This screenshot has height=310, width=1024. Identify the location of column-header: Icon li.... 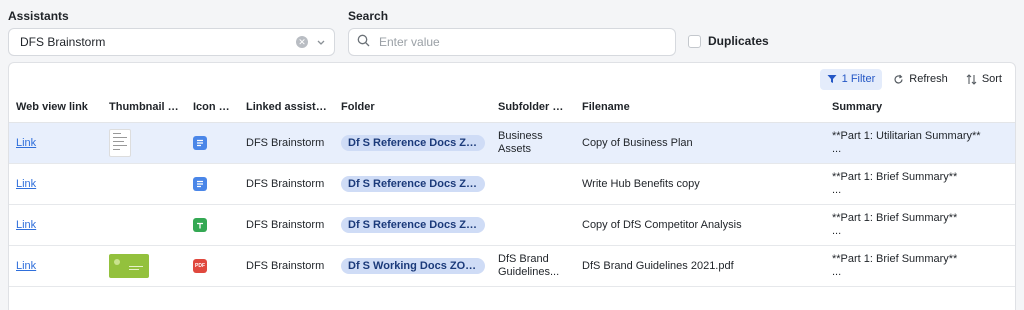
(212, 108).